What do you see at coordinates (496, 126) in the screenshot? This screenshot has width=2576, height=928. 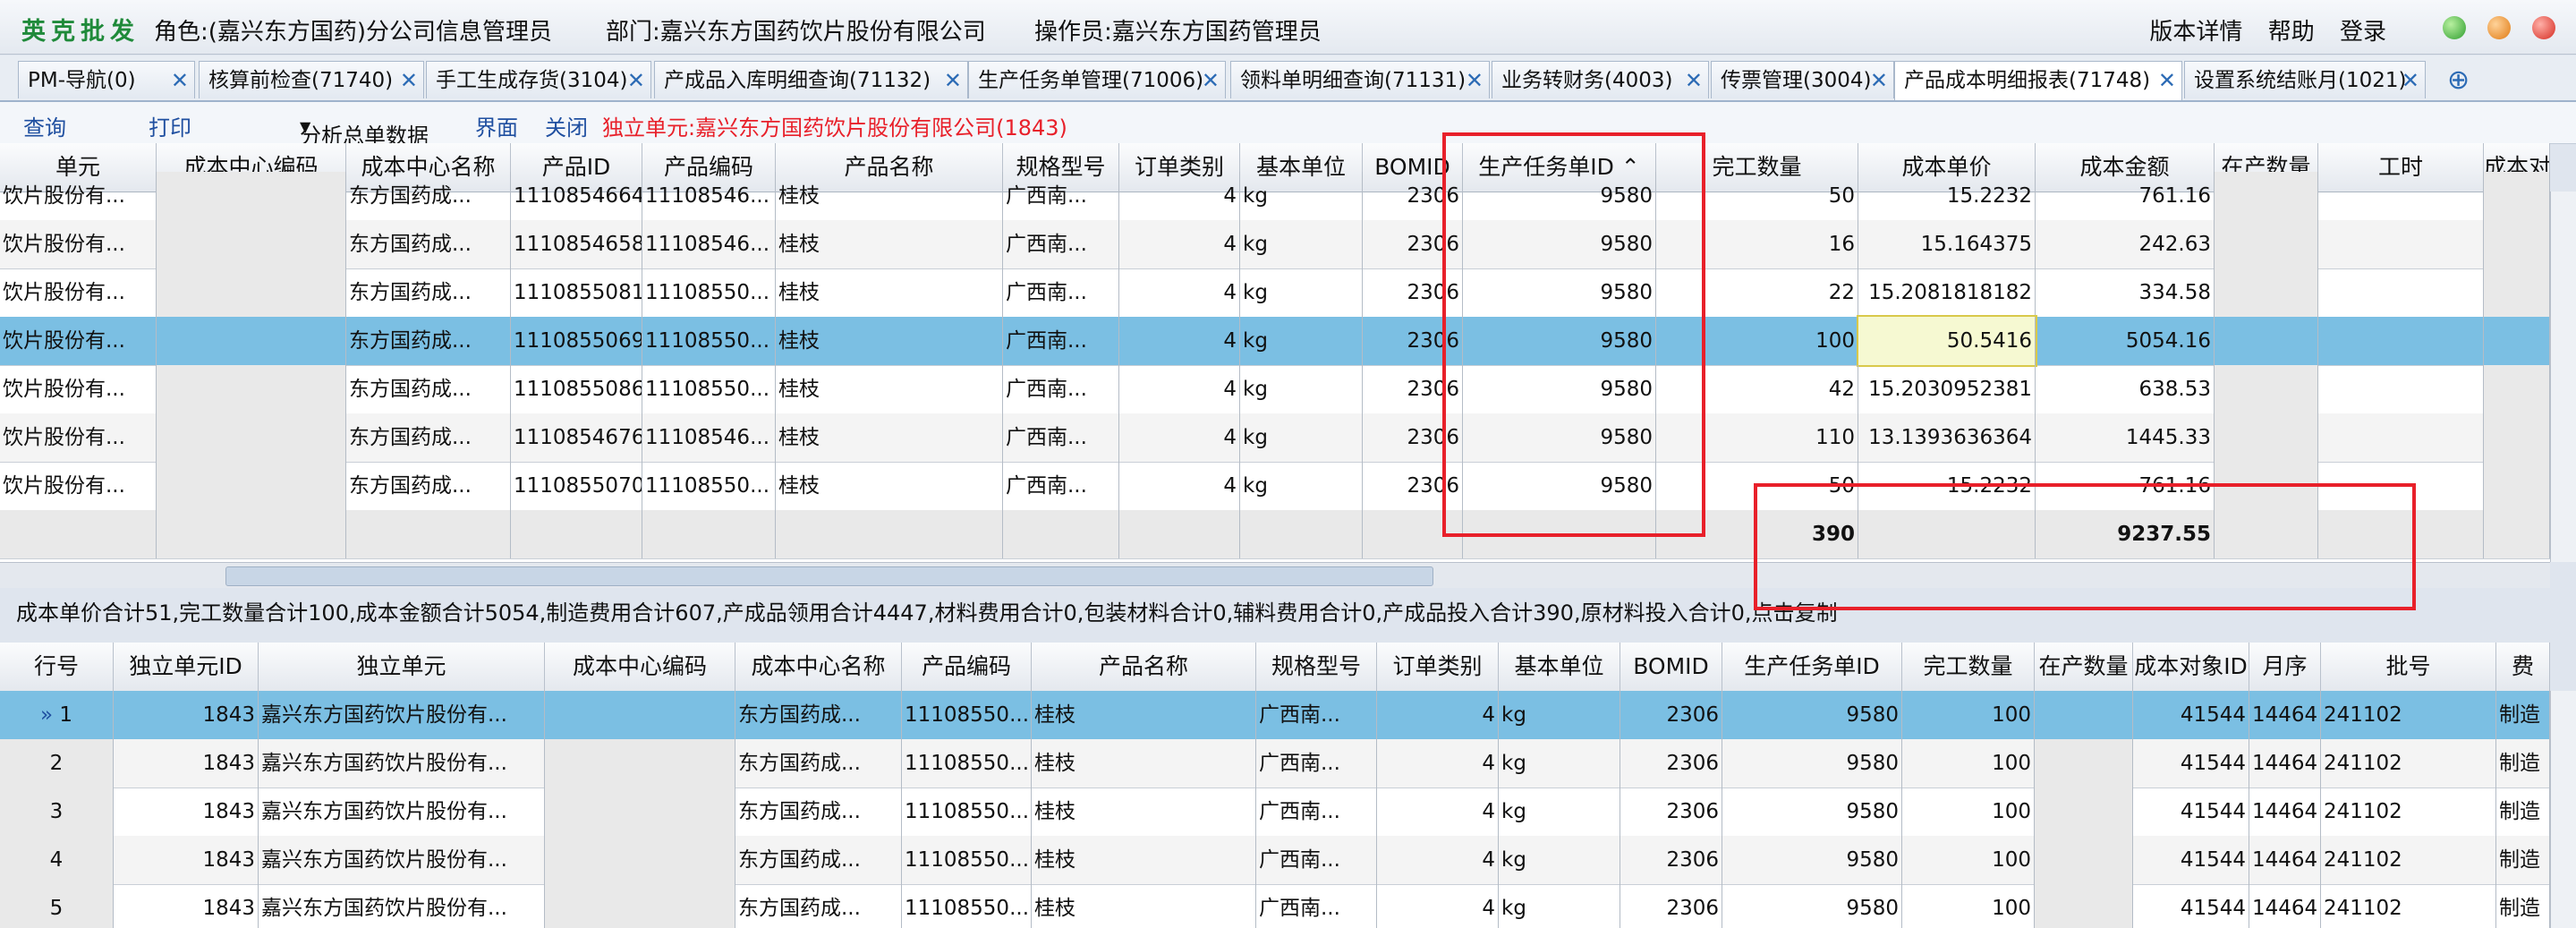 I see `ui-button: 界面` at bounding box center [496, 126].